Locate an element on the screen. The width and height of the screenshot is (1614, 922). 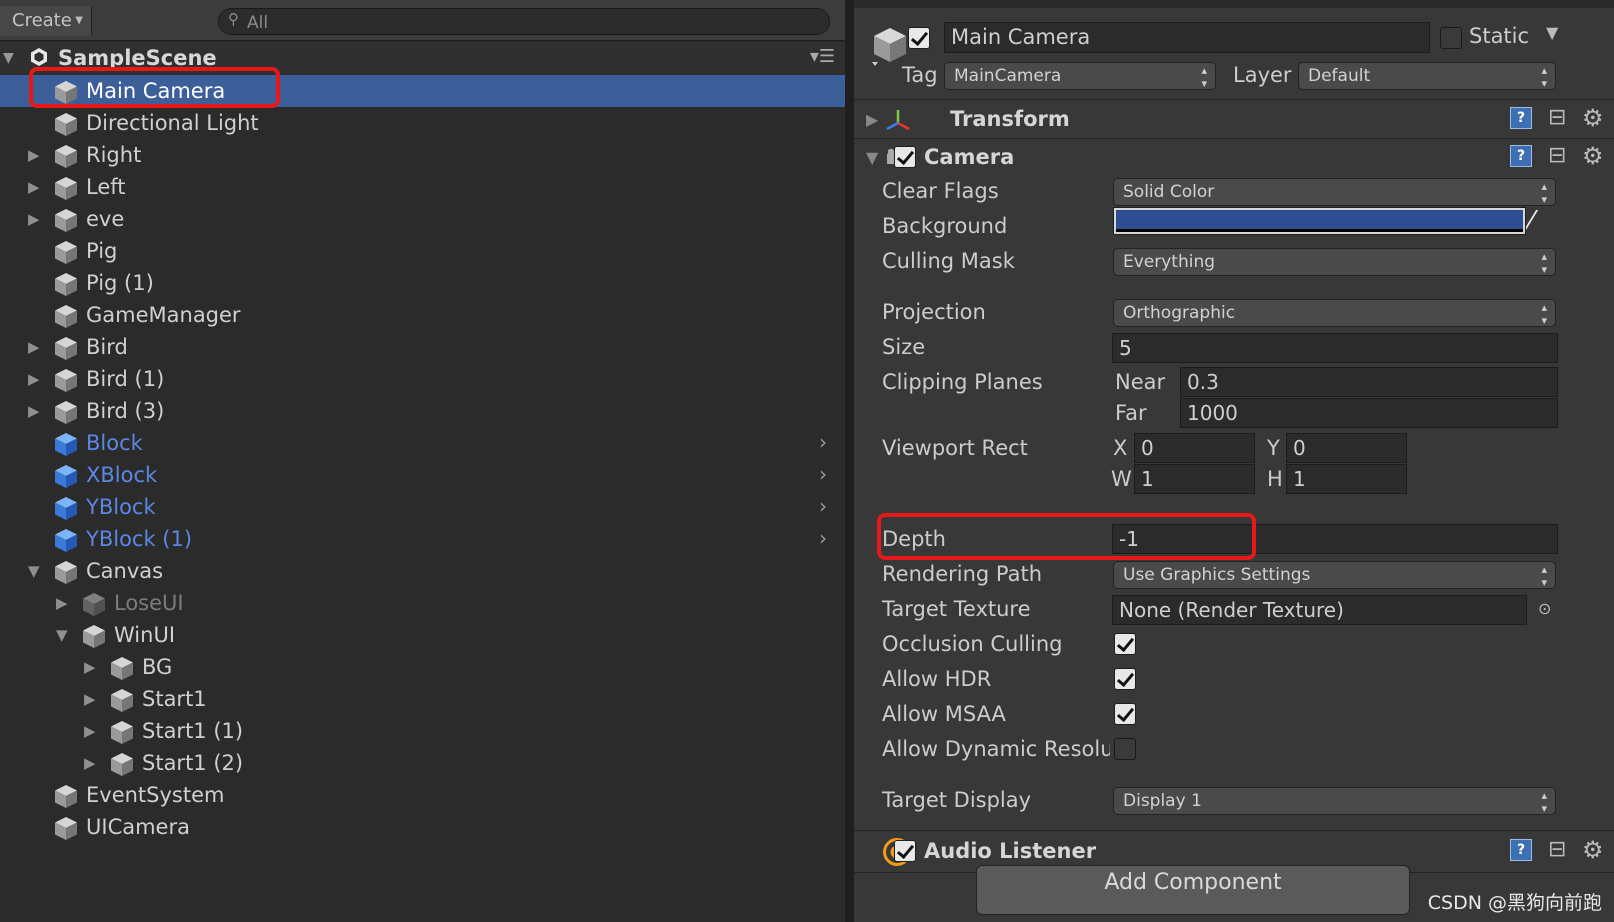
hierarchy-item: Pig is located at coordinates (422, 251).